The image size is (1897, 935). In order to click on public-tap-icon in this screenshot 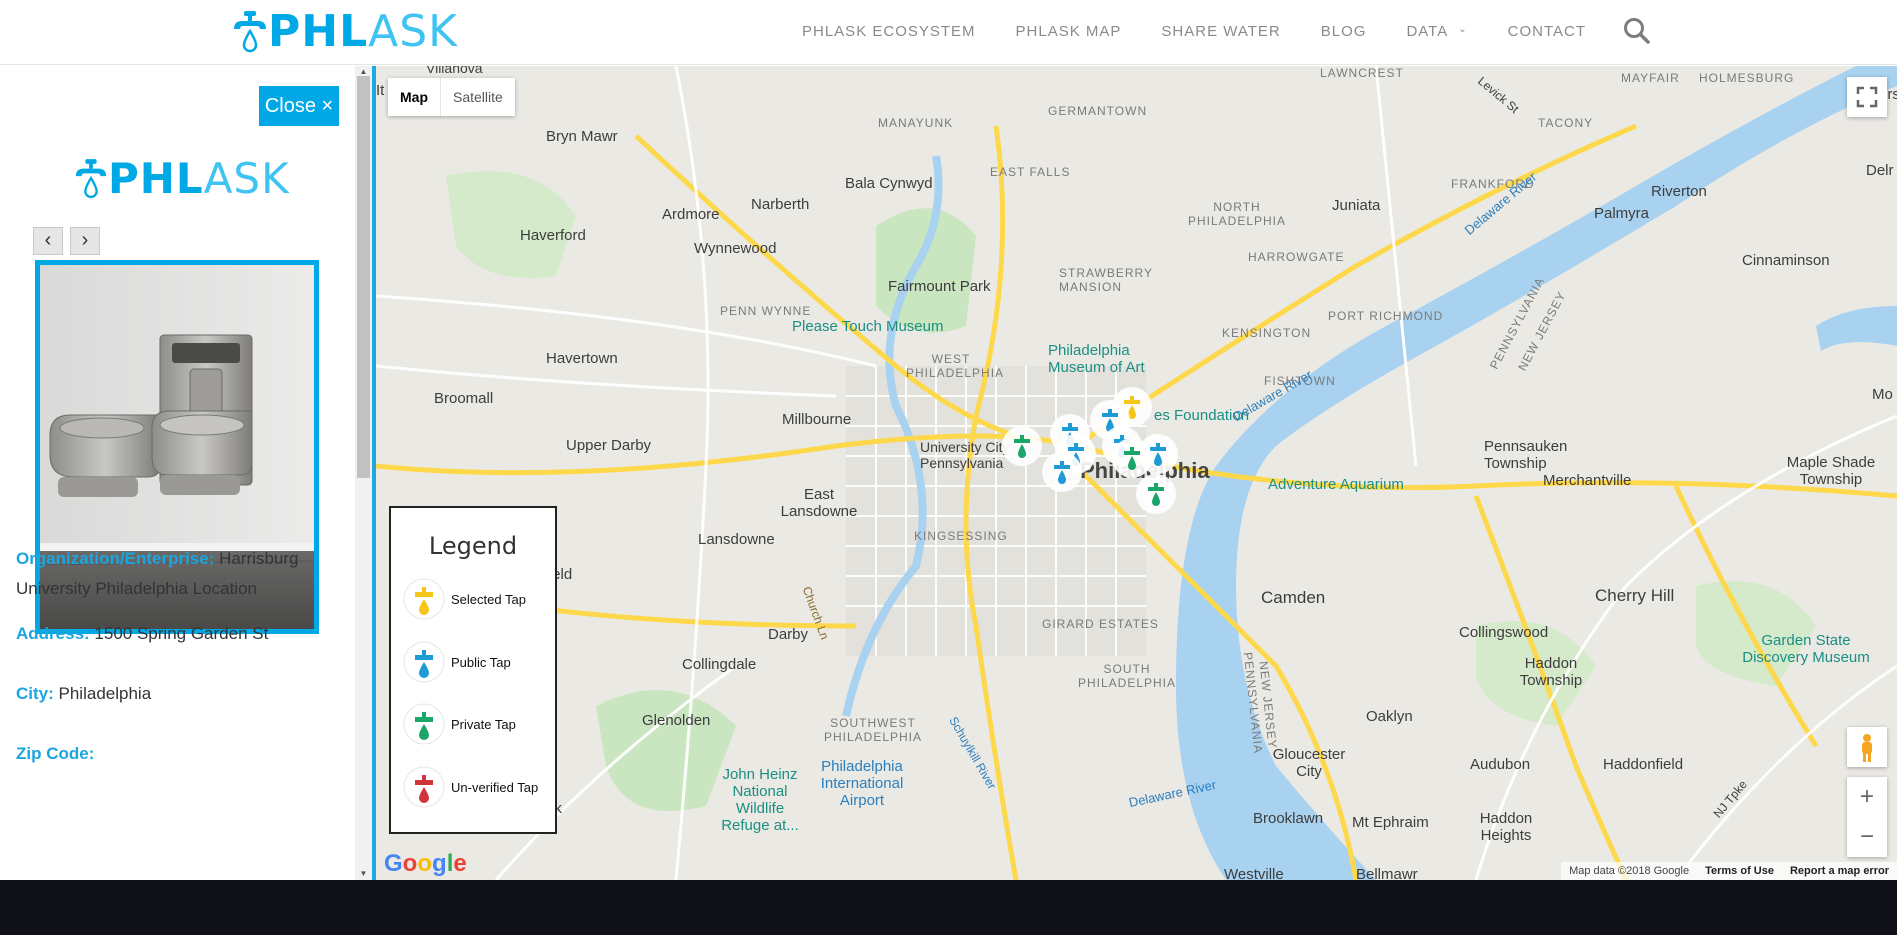, I will do `click(424, 662)`.